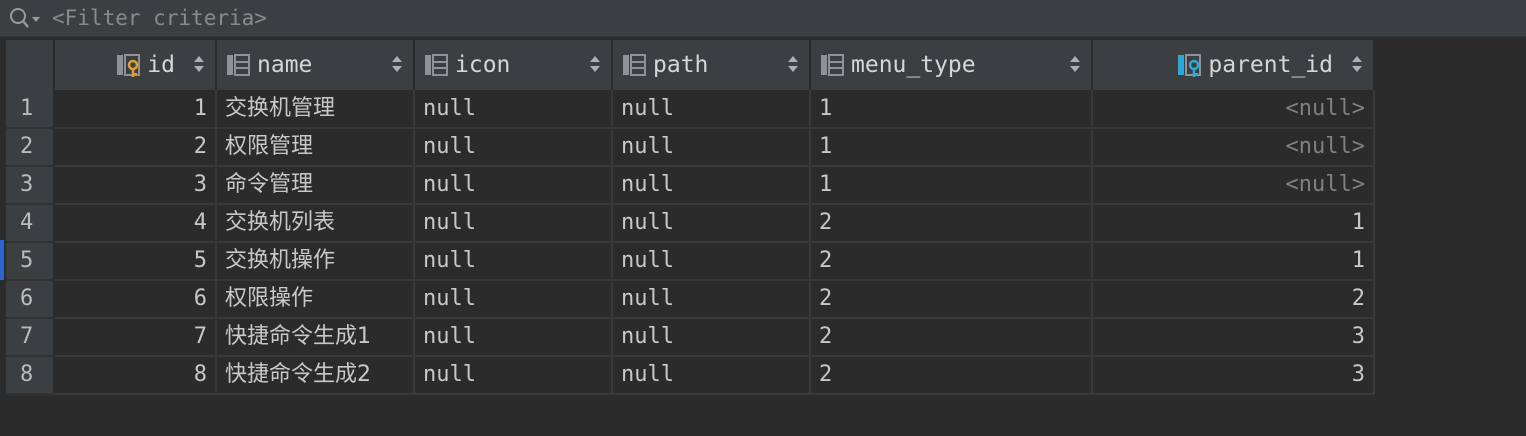 The image size is (1526, 436). Describe the element at coordinates (30, 223) in the screenshot. I see `row-number: 4` at that location.